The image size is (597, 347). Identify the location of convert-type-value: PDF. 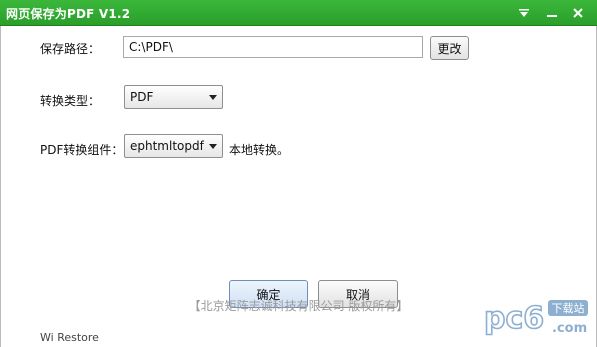
(142, 97).